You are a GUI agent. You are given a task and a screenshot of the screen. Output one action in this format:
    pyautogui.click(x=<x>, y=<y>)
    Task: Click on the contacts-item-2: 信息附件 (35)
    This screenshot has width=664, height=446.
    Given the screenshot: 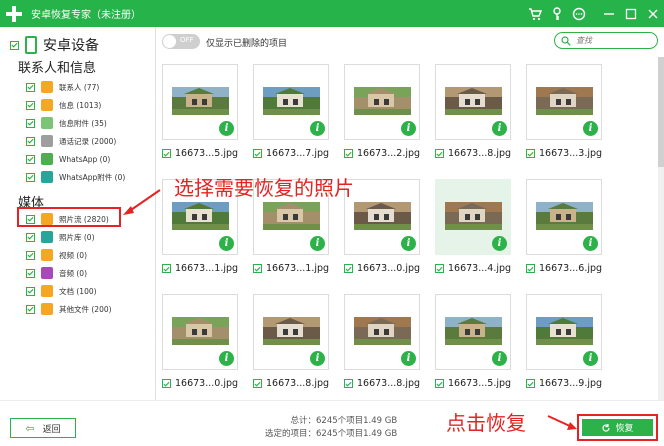 What is the action you would take?
    pyautogui.click(x=66, y=123)
    